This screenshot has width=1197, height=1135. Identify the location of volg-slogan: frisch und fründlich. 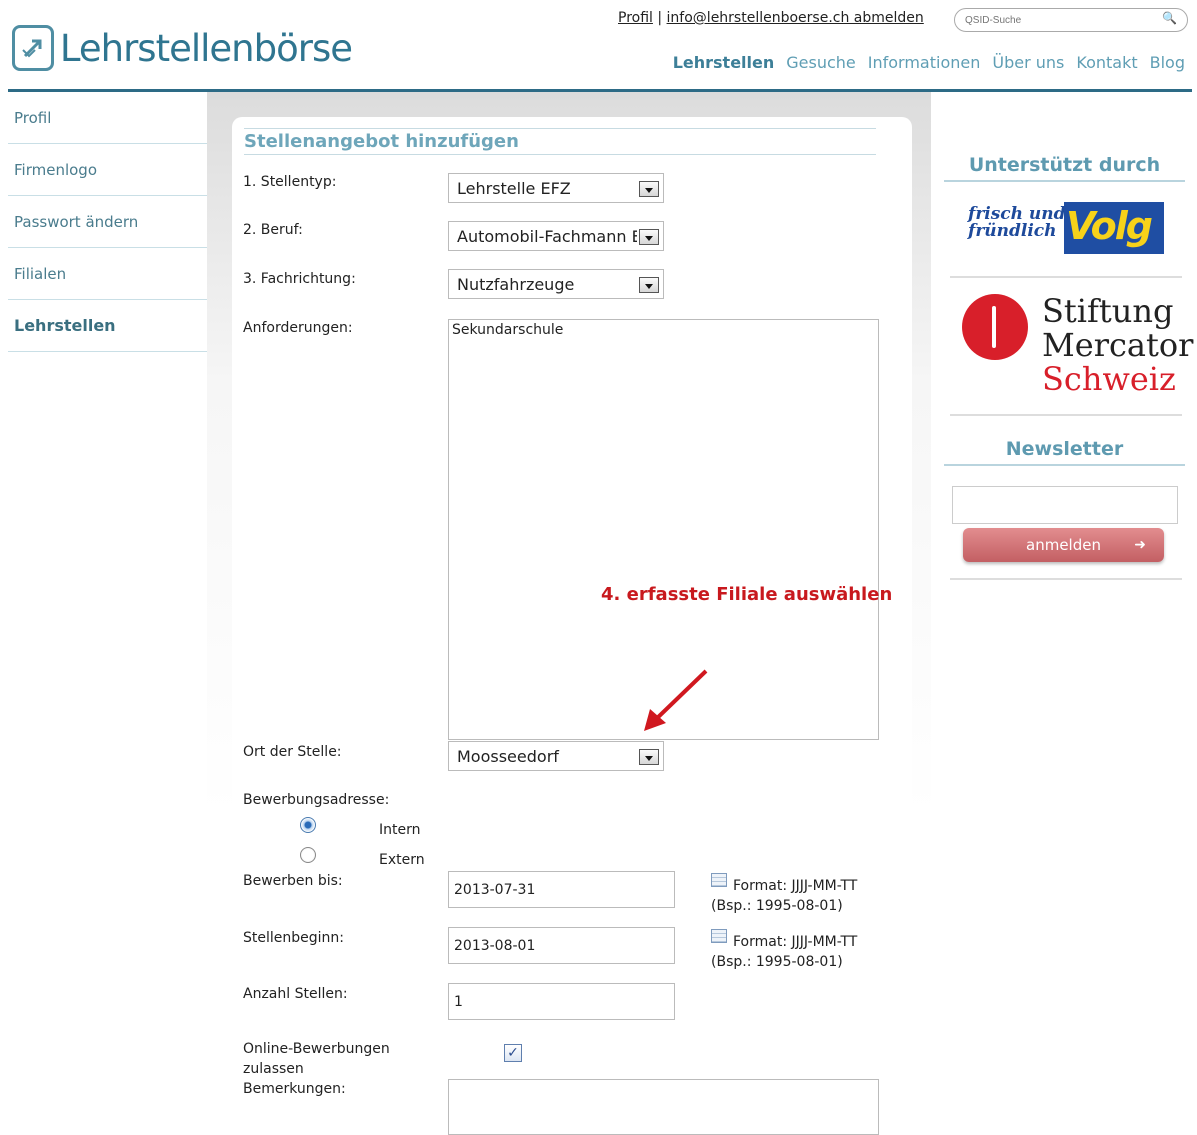
(1017, 222).